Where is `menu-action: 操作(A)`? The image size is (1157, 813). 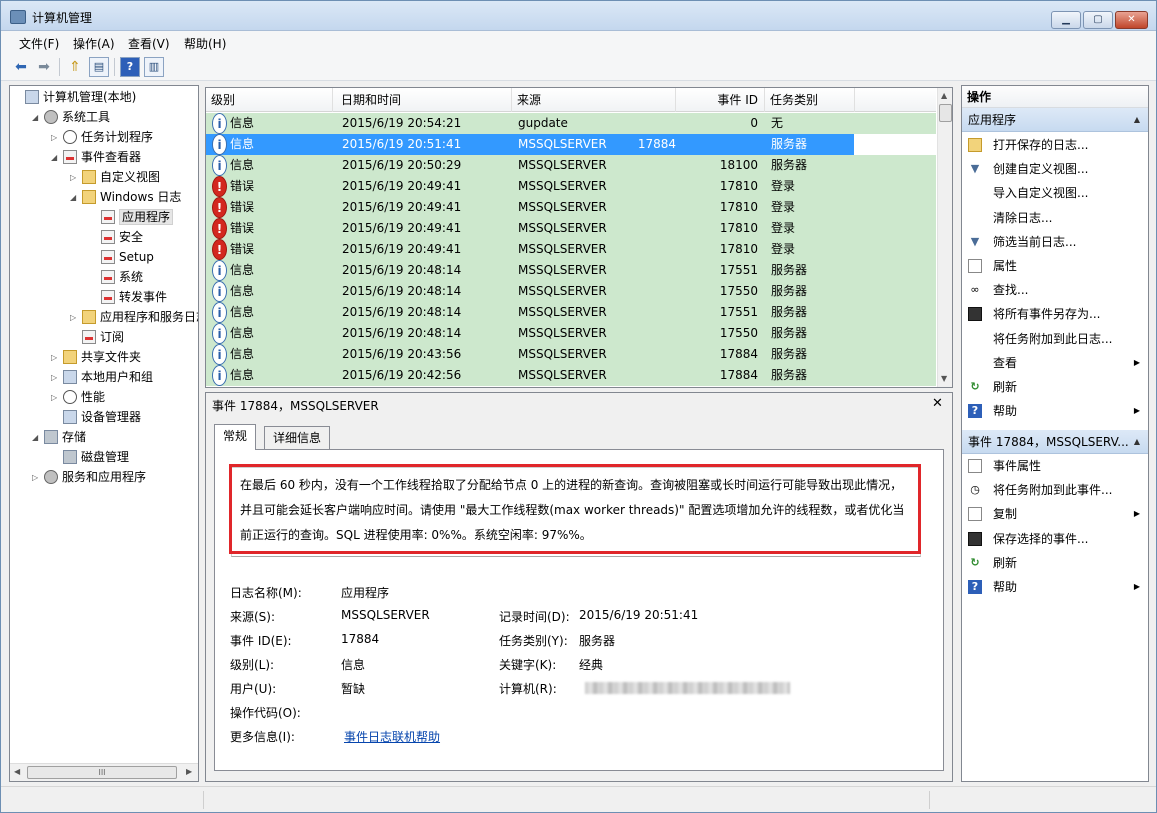 menu-action: 操作(A) is located at coordinates (94, 43).